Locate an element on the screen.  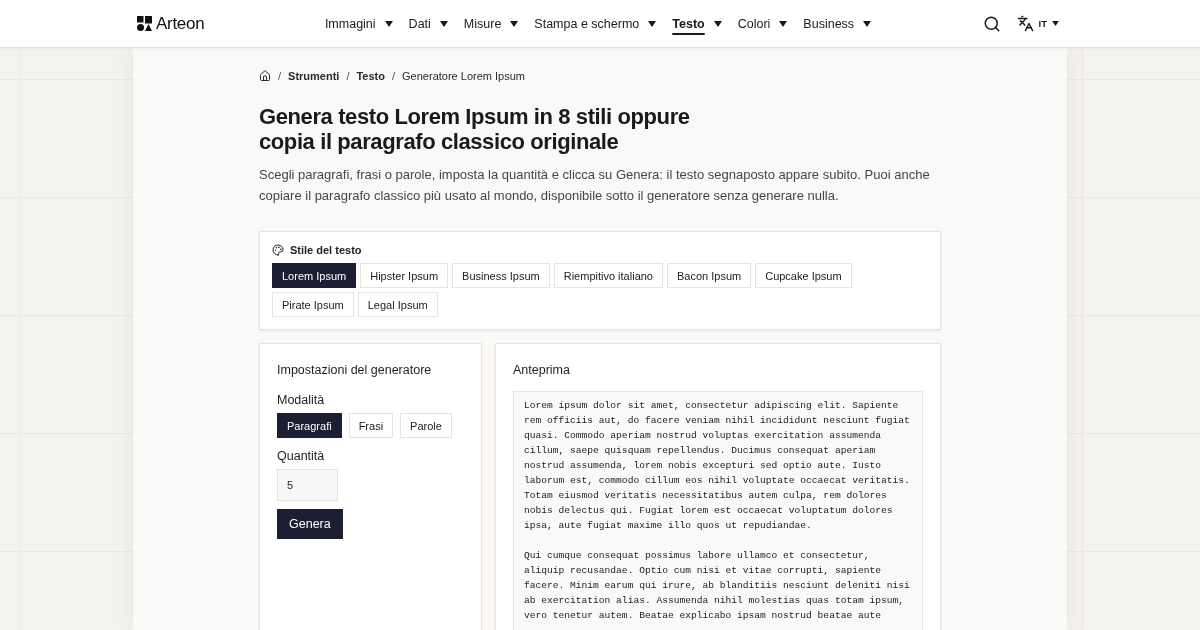
breadcrumb-link: Strumenti is located at coordinates (314, 76).